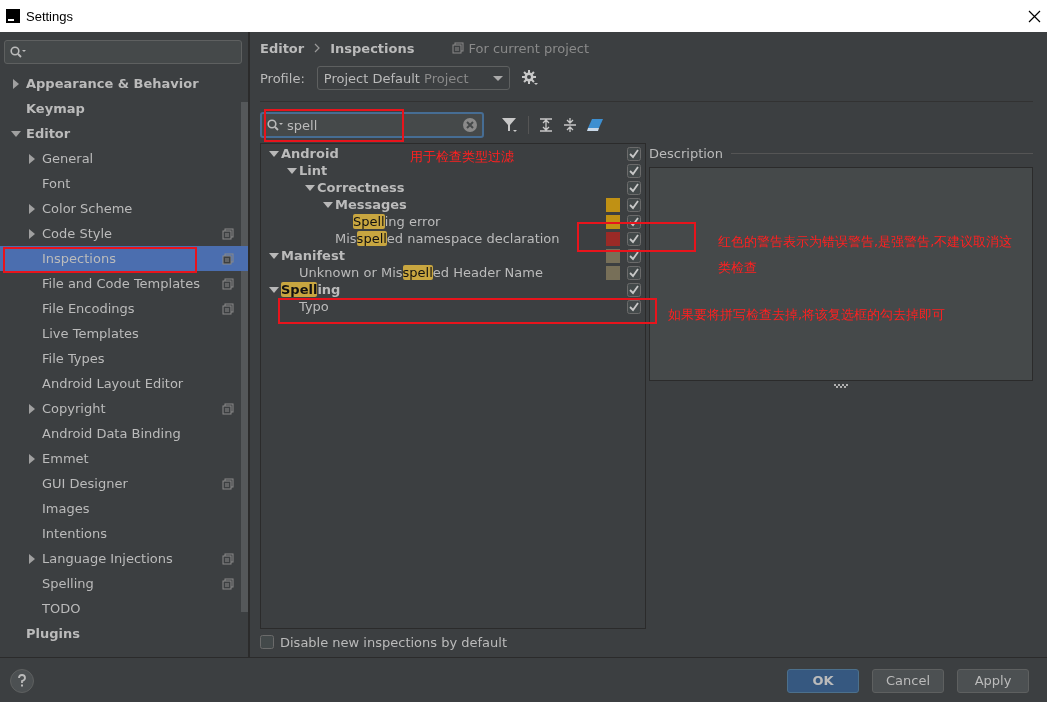  Describe the element at coordinates (458, 48) in the screenshot. I see `project-scope-icon` at that location.